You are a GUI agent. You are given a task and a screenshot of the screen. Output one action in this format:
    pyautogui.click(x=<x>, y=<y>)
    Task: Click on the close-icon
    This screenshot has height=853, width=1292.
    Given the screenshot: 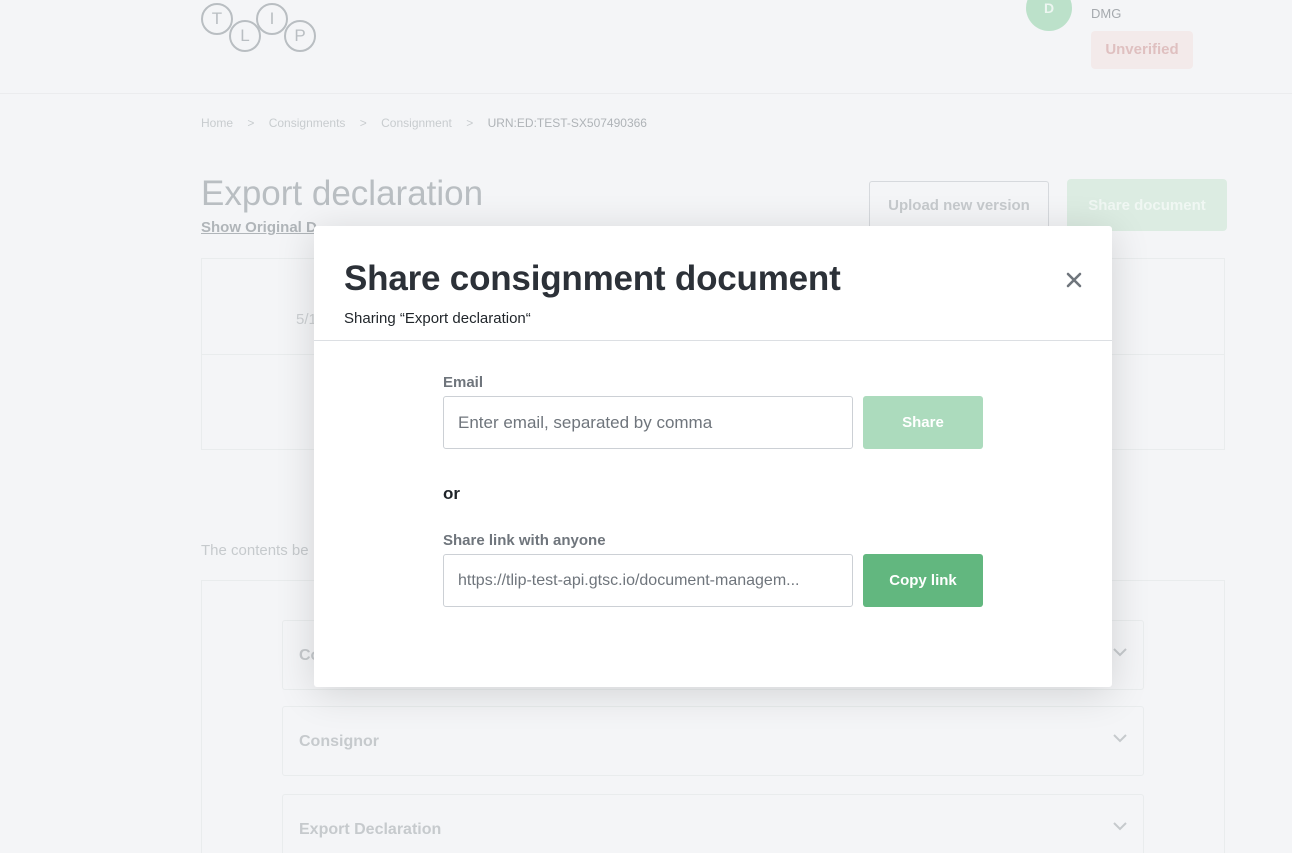 What is the action you would take?
    pyautogui.click(x=1074, y=280)
    